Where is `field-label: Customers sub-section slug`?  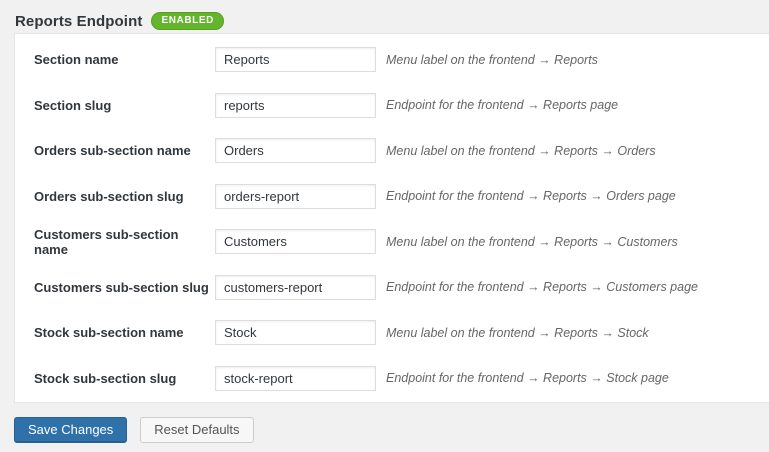
field-label: Customers sub-section slug is located at coordinates (121, 287).